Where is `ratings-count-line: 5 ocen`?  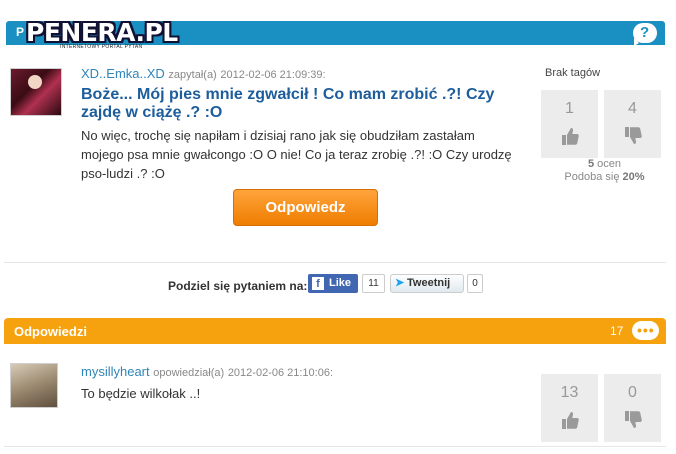 ratings-count-line: 5 ocen is located at coordinates (604, 164).